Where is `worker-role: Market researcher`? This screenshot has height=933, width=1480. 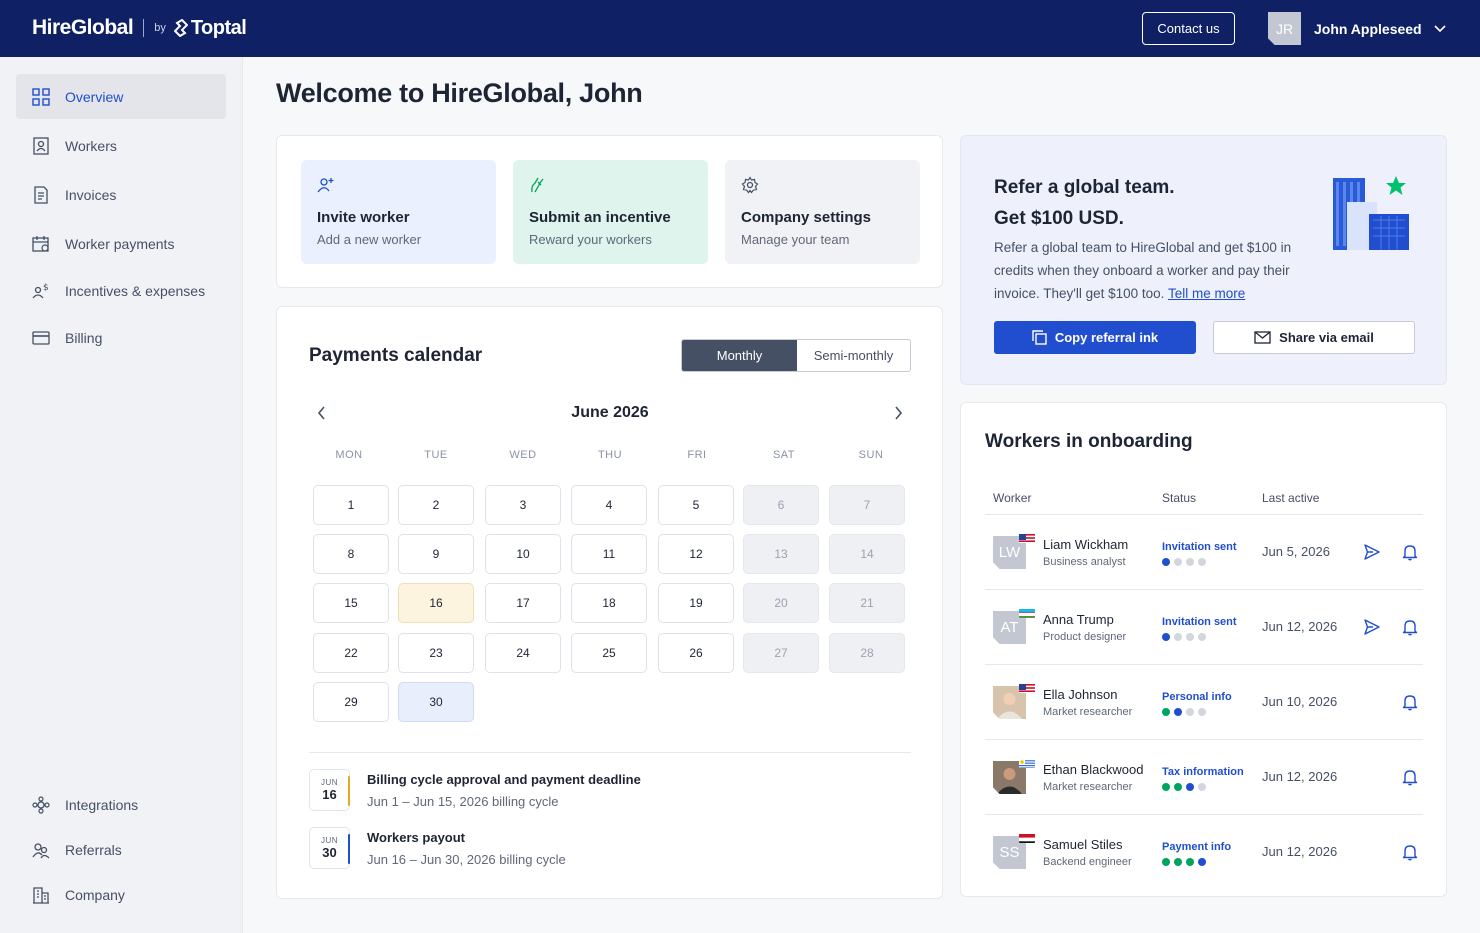
worker-role: Market researcher is located at coordinates (1088, 712).